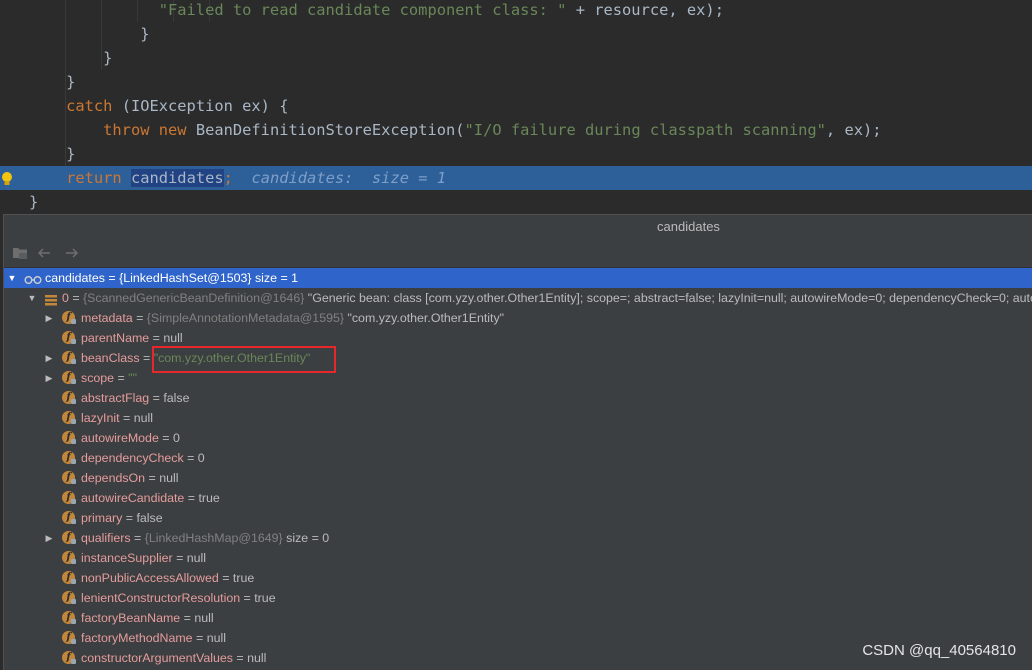 This screenshot has height=670, width=1032. What do you see at coordinates (157, 658) in the screenshot?
I see `field-name: constructorArgumentValues` at bounding box center [157, 658].